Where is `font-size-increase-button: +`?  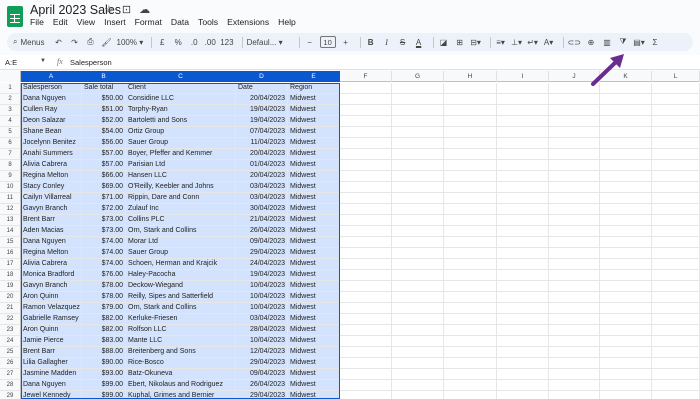
font-size-increase-button: + is located at coordinates (346, 42).